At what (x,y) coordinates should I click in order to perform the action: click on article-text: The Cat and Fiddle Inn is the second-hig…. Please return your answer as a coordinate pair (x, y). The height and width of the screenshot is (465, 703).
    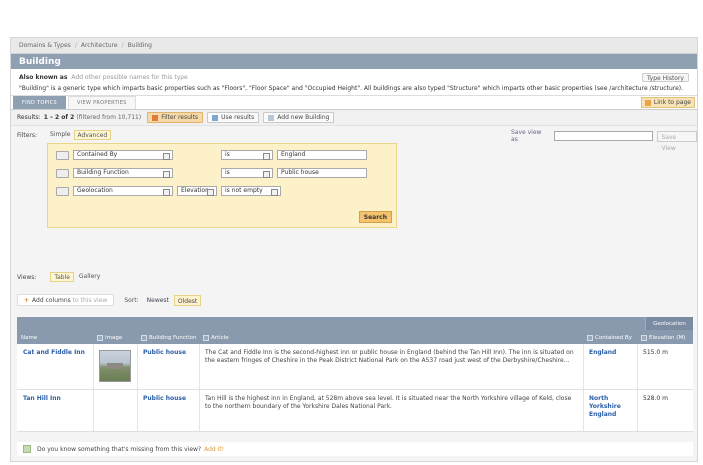
    Looking at the image, I should click on (389, 356).